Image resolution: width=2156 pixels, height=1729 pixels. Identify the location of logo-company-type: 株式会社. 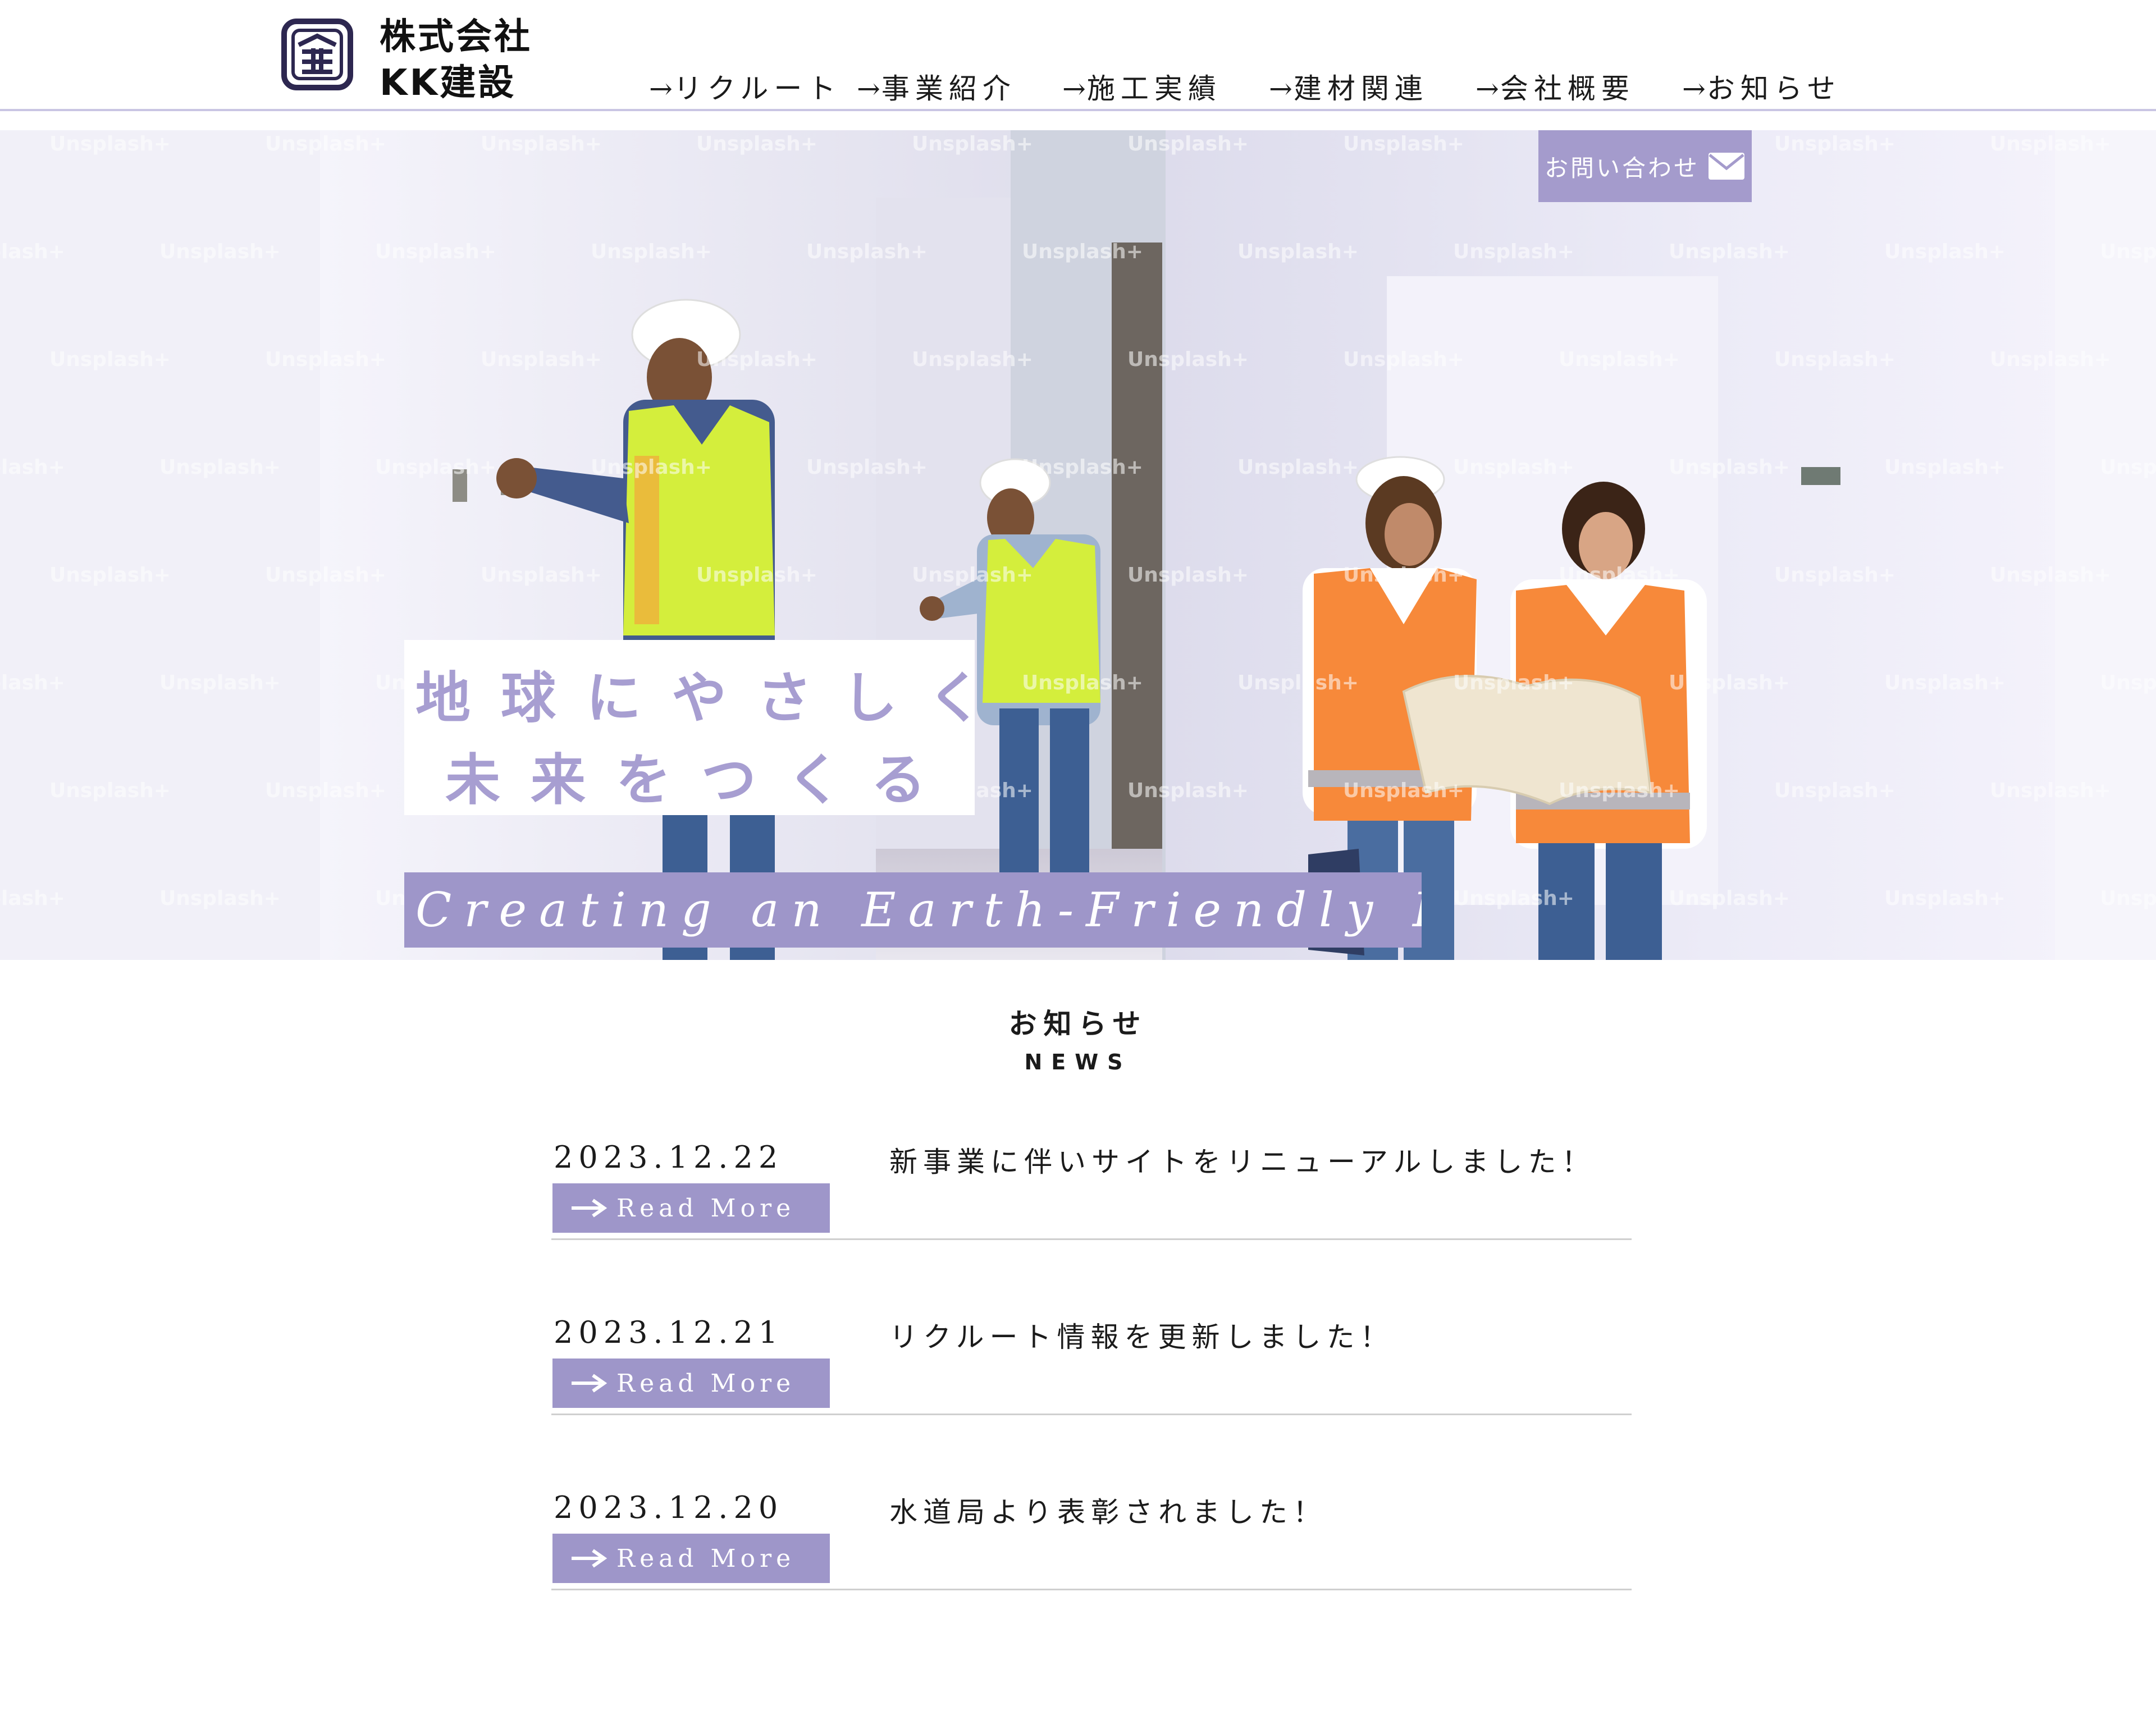
(456, 37).